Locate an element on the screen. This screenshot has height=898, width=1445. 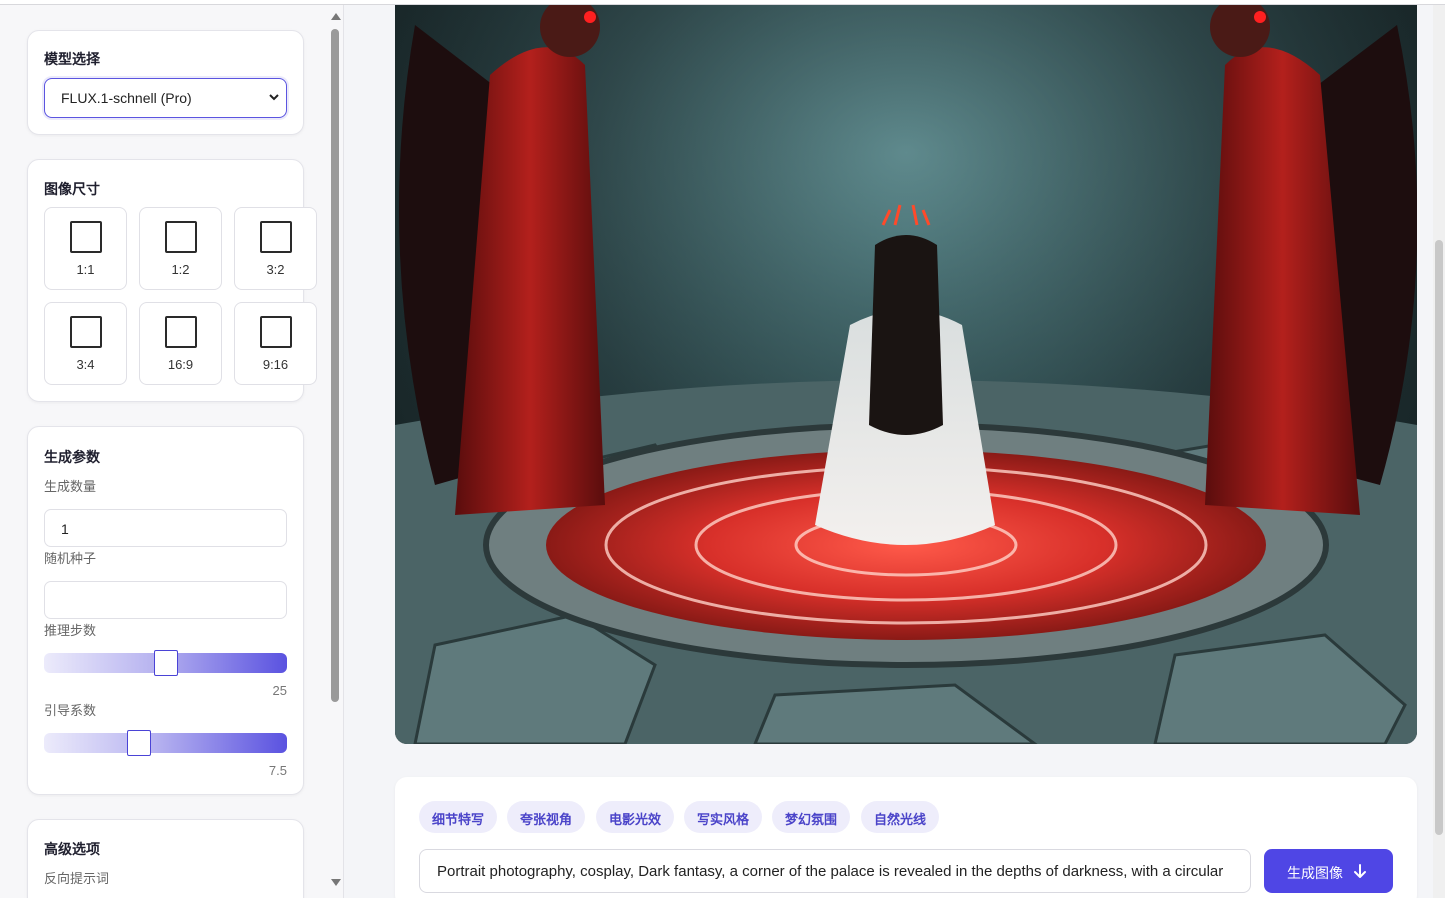
advanced-title: 高级选项 is located at coordinates (72, 849).